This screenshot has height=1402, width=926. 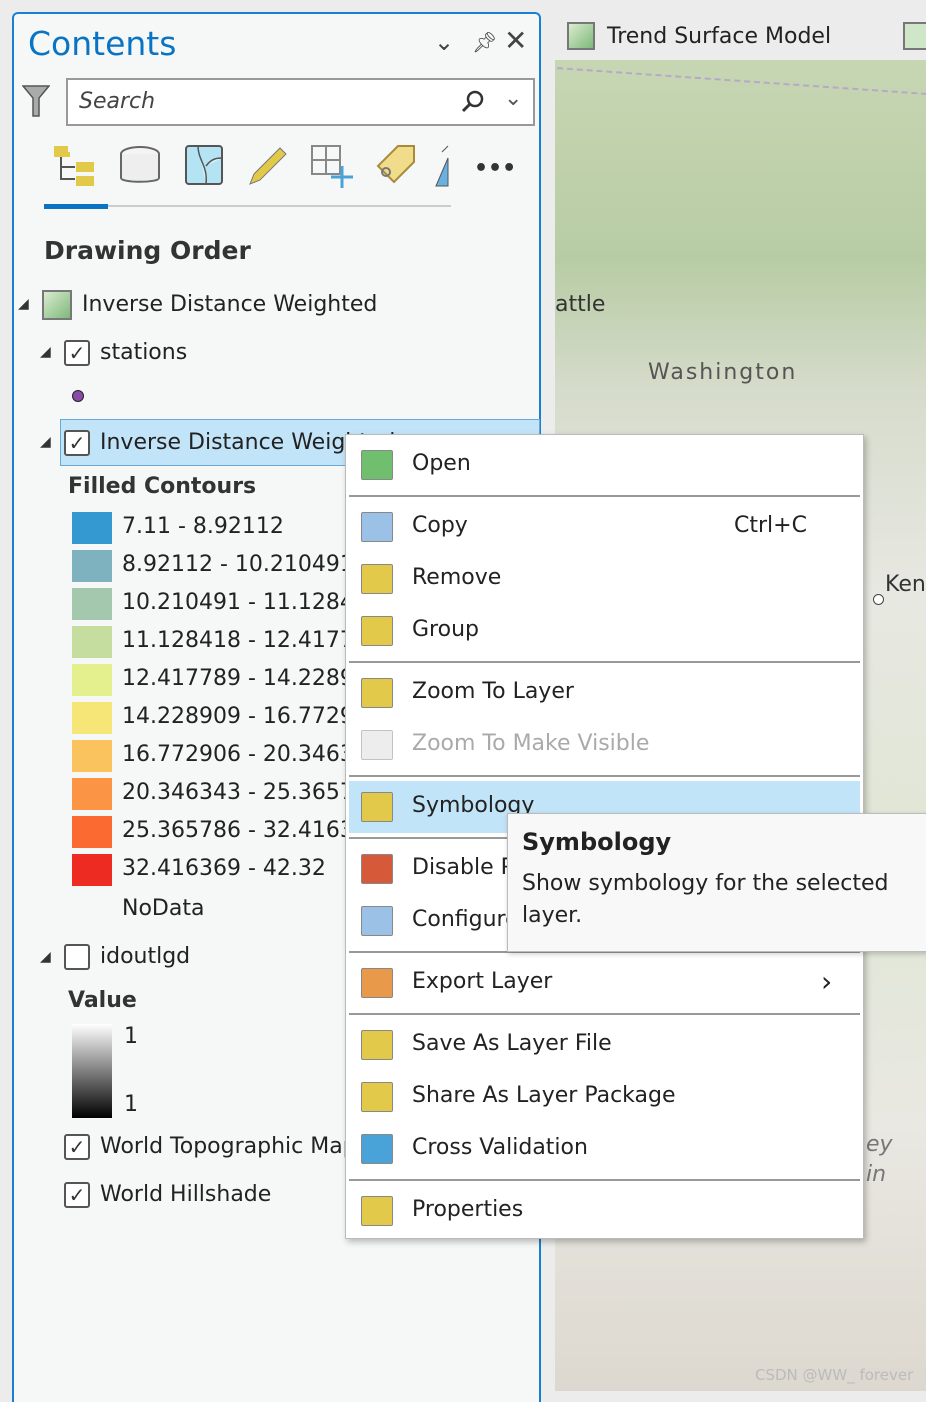 What do you see at coordinates (604, 631) in the screenshot?
I see `menu-item-group: Group` at bounding box center [604, 631].